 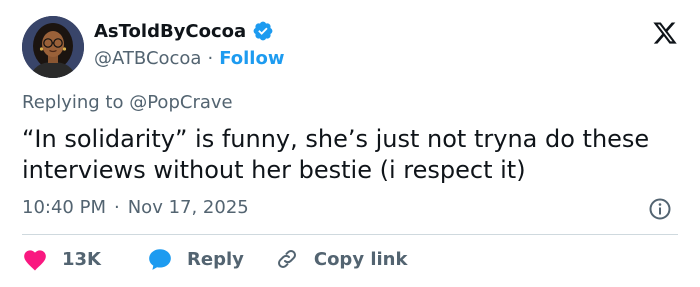 I want to click on copy-link-label: Copy link, so click(x=360, y=259).